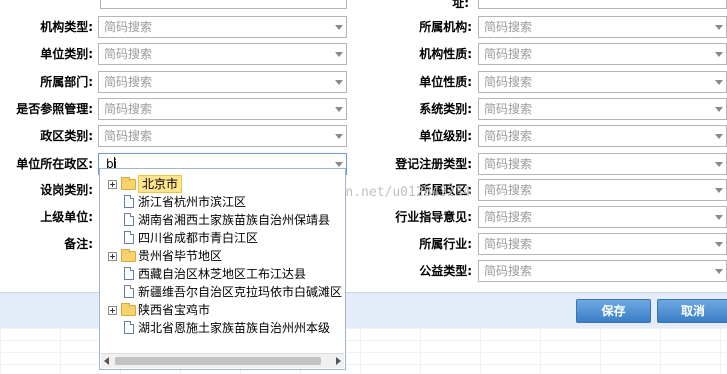  Describe the element at coordinates (460, 5) in the screenshot. I see `top-cut-label: 址:` at that location.